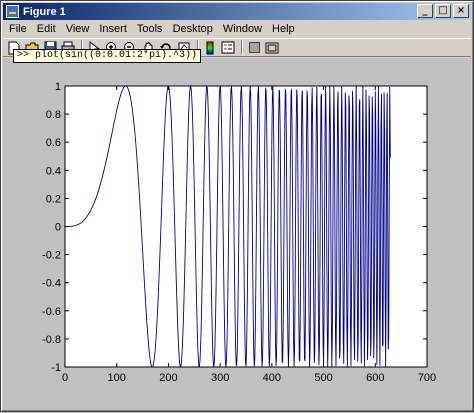 The width and height of the screenshot is (474, 413). Describe the element at coordinates (210, 47) in the screenshot. I see `colorbar-icon` at that location.